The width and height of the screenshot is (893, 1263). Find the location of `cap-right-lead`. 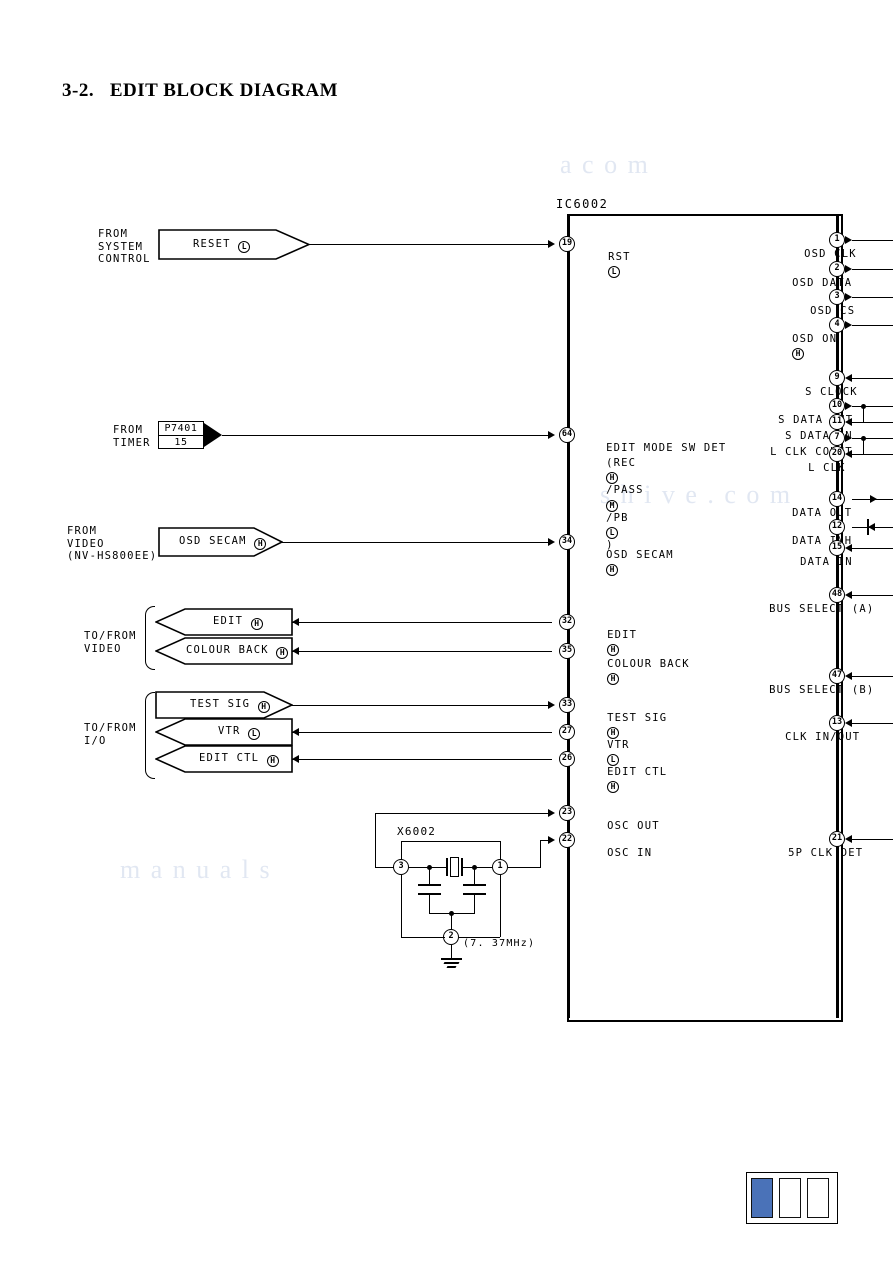

cap-right-lead is located at coordinates (474, 876).